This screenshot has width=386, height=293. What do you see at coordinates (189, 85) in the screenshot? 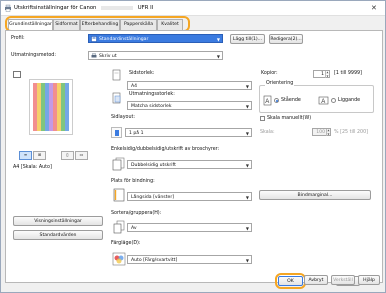
I see `page-size-select: A4 ▼` at bounding box center [189, 85].